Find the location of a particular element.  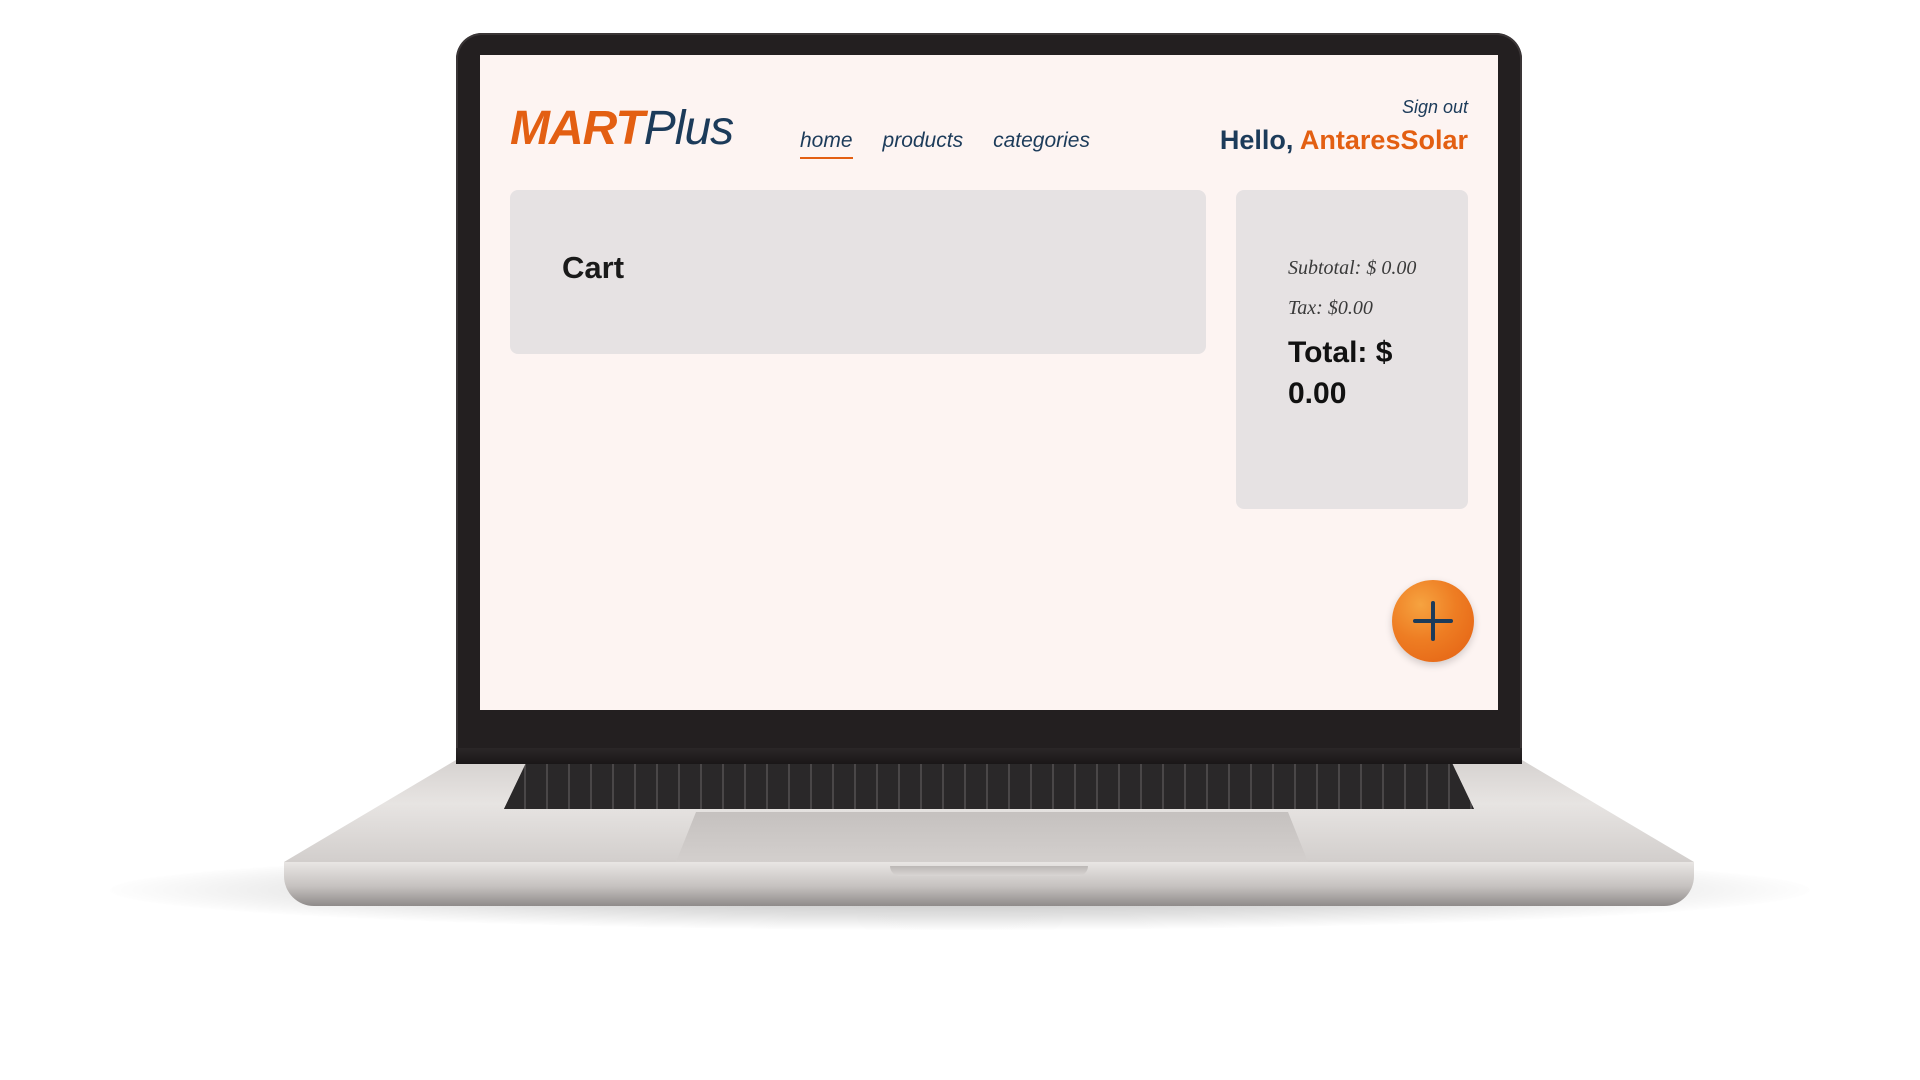

app-logo: MARTPlus is located at coordinates (622, 128).